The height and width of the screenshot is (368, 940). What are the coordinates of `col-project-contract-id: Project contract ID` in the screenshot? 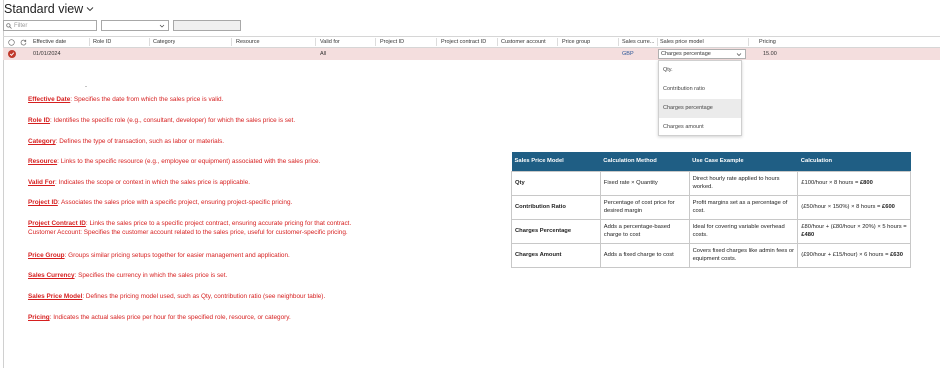 It's located at (463, 42).